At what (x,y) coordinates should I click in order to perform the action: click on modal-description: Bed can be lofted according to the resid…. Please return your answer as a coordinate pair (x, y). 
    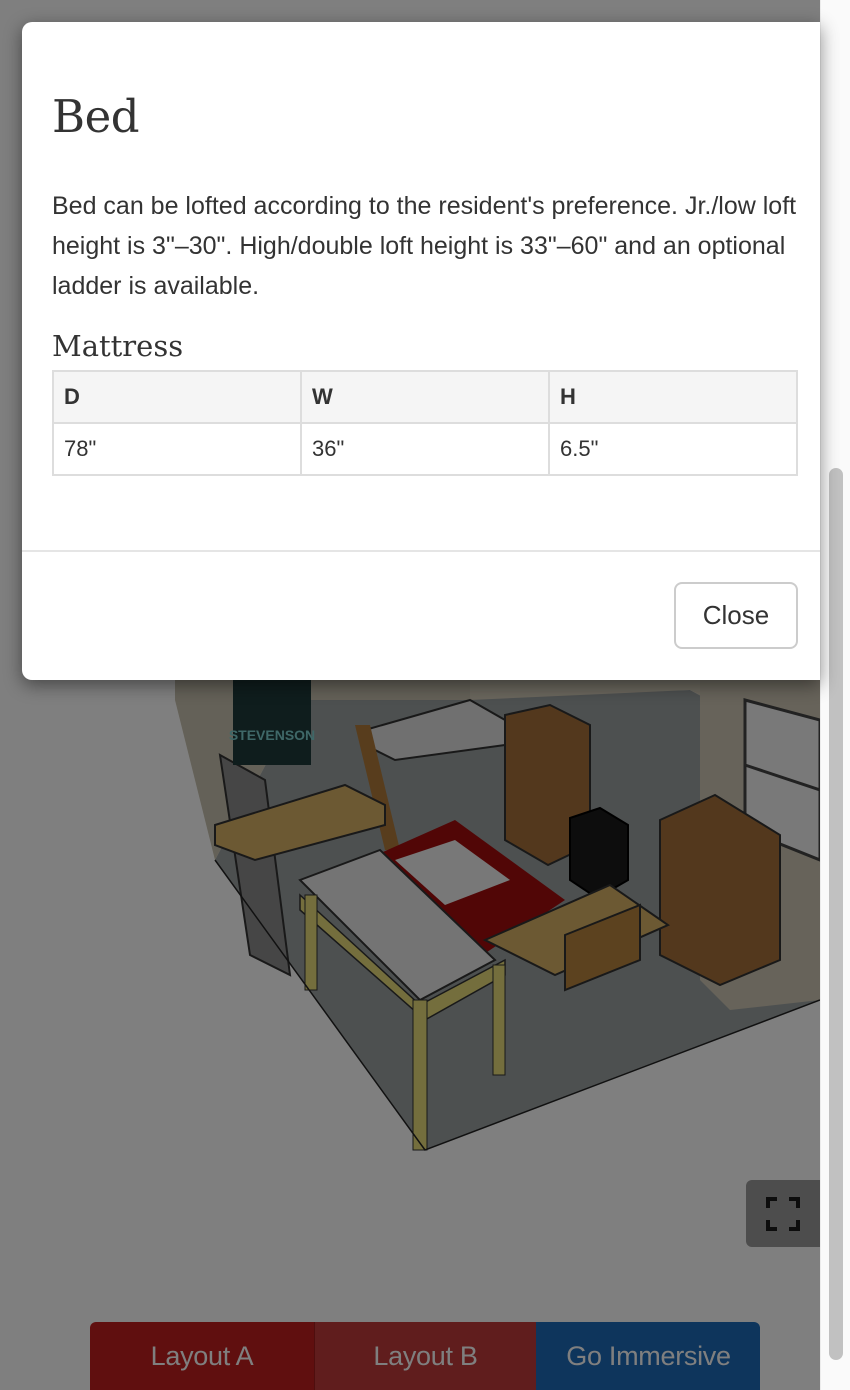
    Looking at the image, I should click on (424, 246).